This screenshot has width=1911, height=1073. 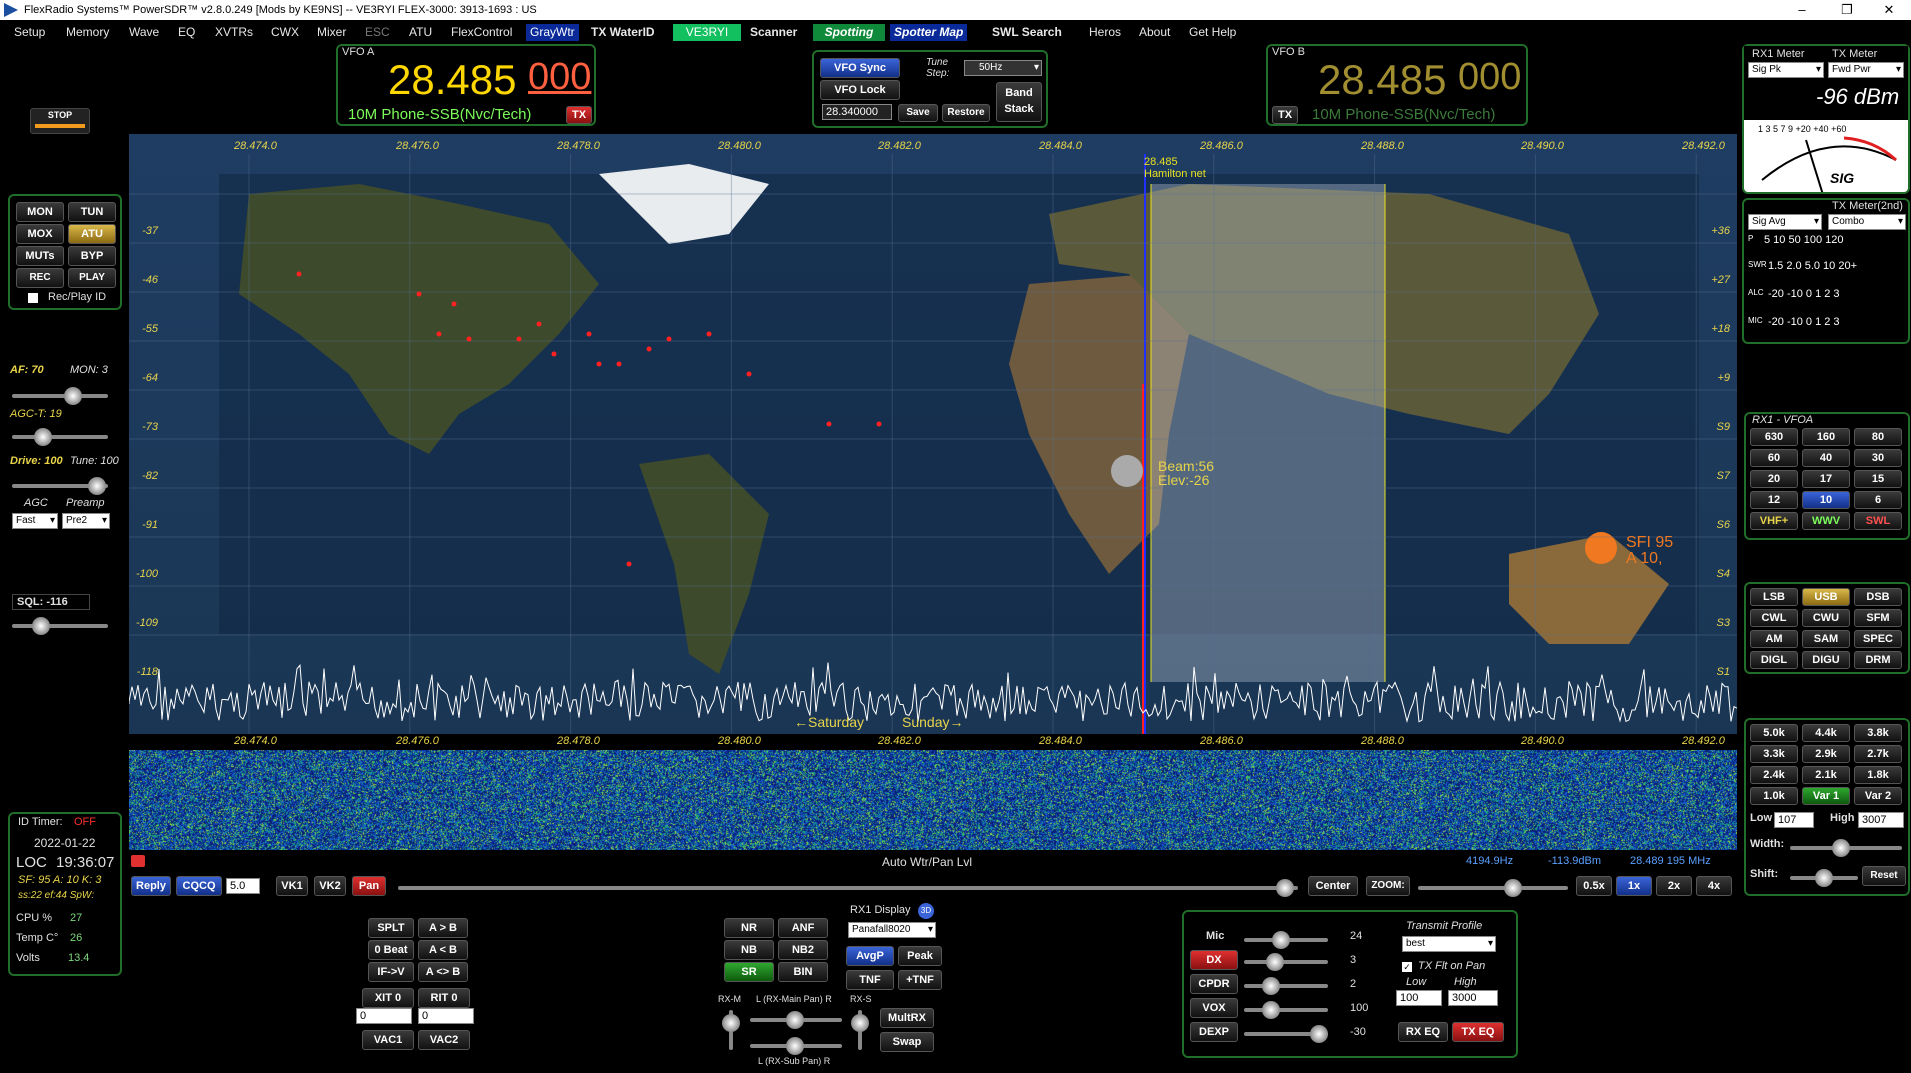 What do you see at coordinates (92, 278) in the screenshot?
I see `play-button: PLAY` at bounding box center [92, 278].